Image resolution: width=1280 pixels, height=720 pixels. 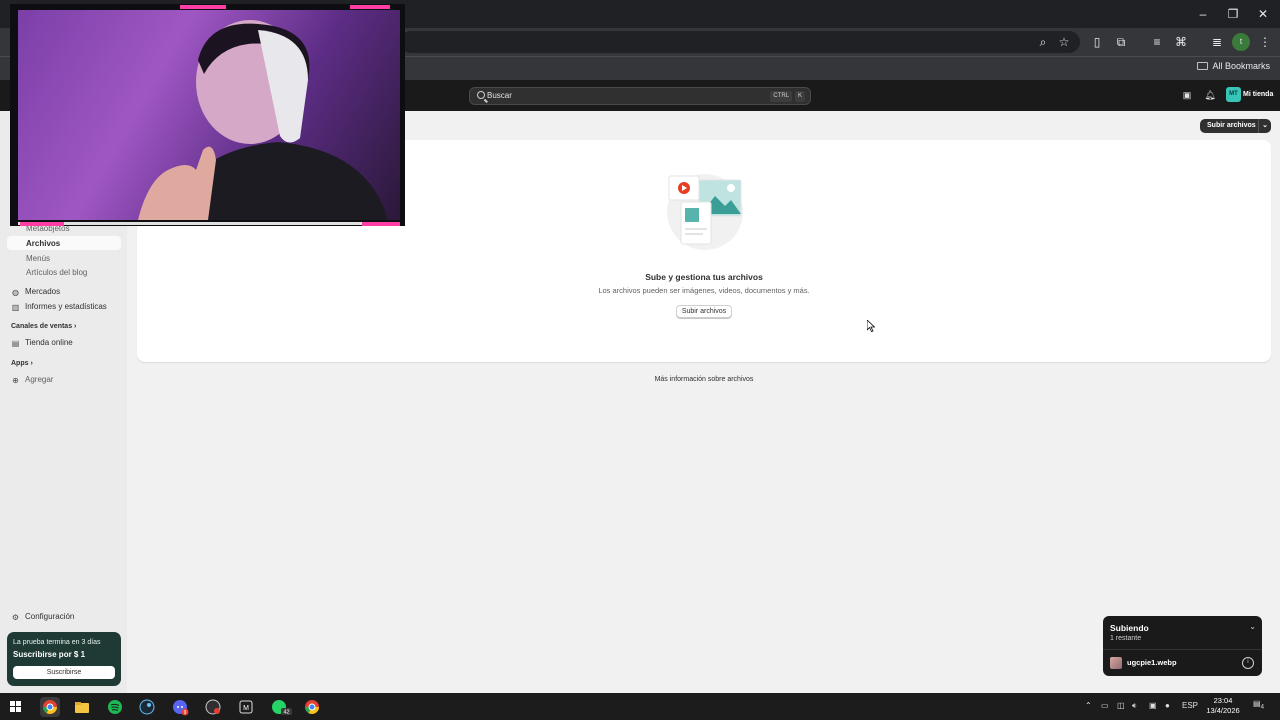 What do you see at coordinates (1258, 705) in the screenshot?
I see `notifications-icon: ▤4` at bounding box center [1258, 705].